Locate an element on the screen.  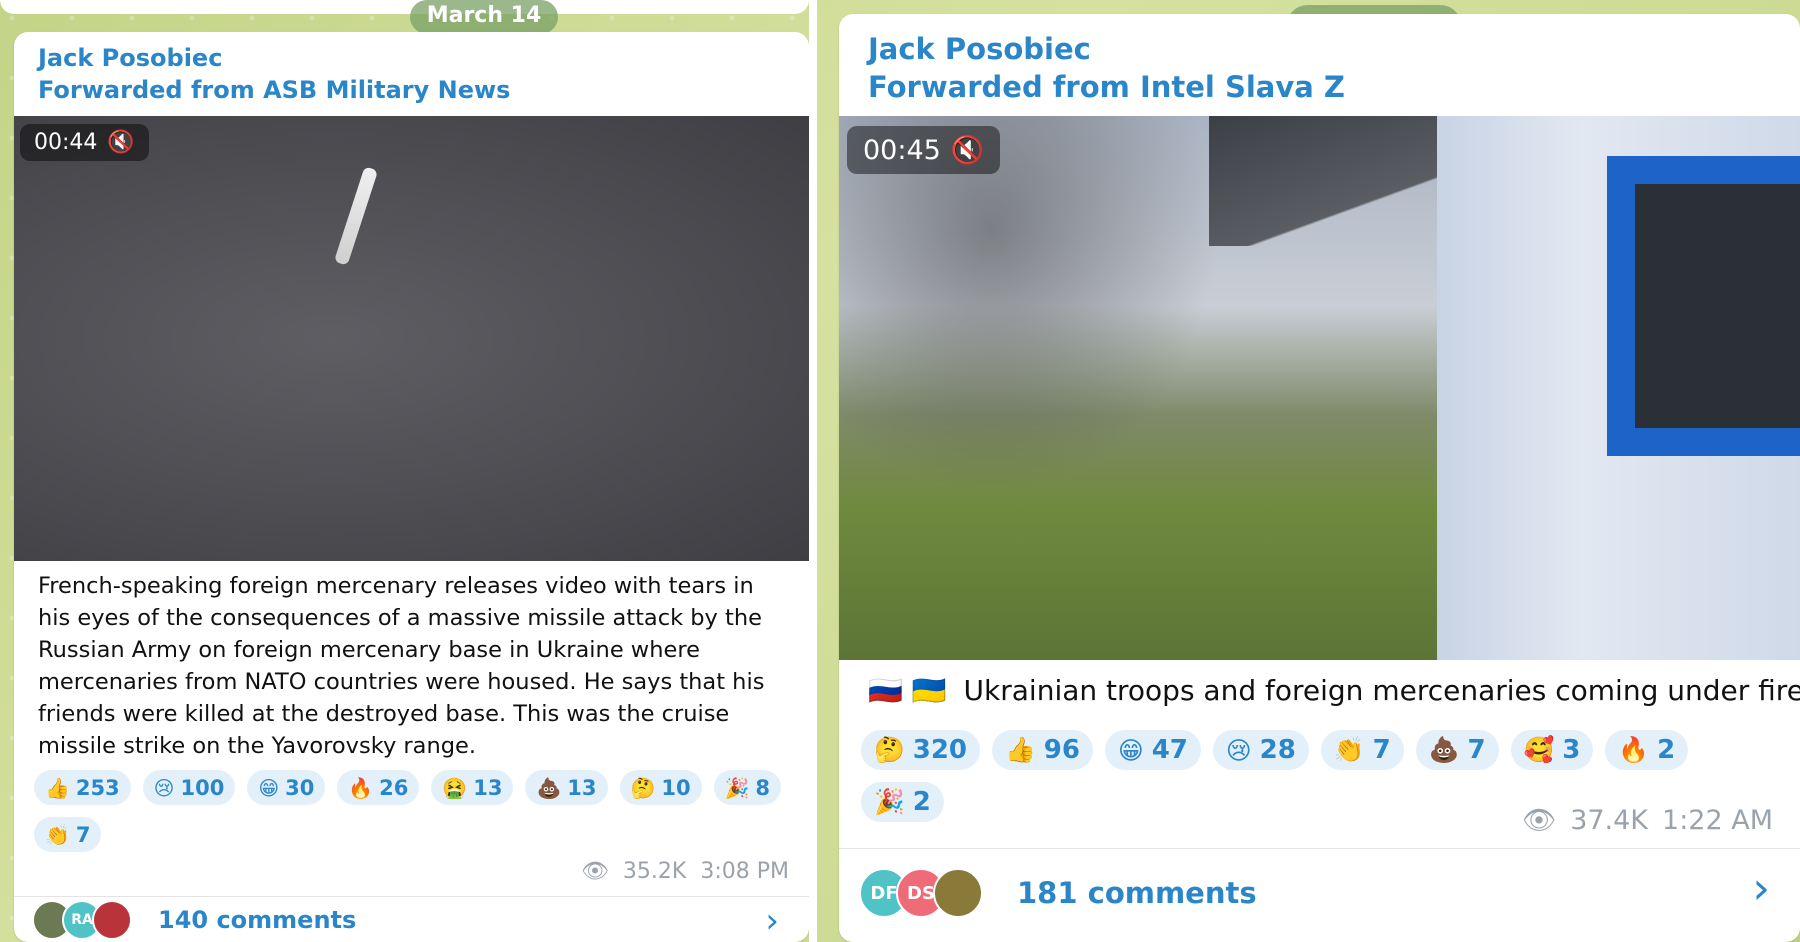
reaction-pill: 😁 47 is located at coordinates (1152, 750).